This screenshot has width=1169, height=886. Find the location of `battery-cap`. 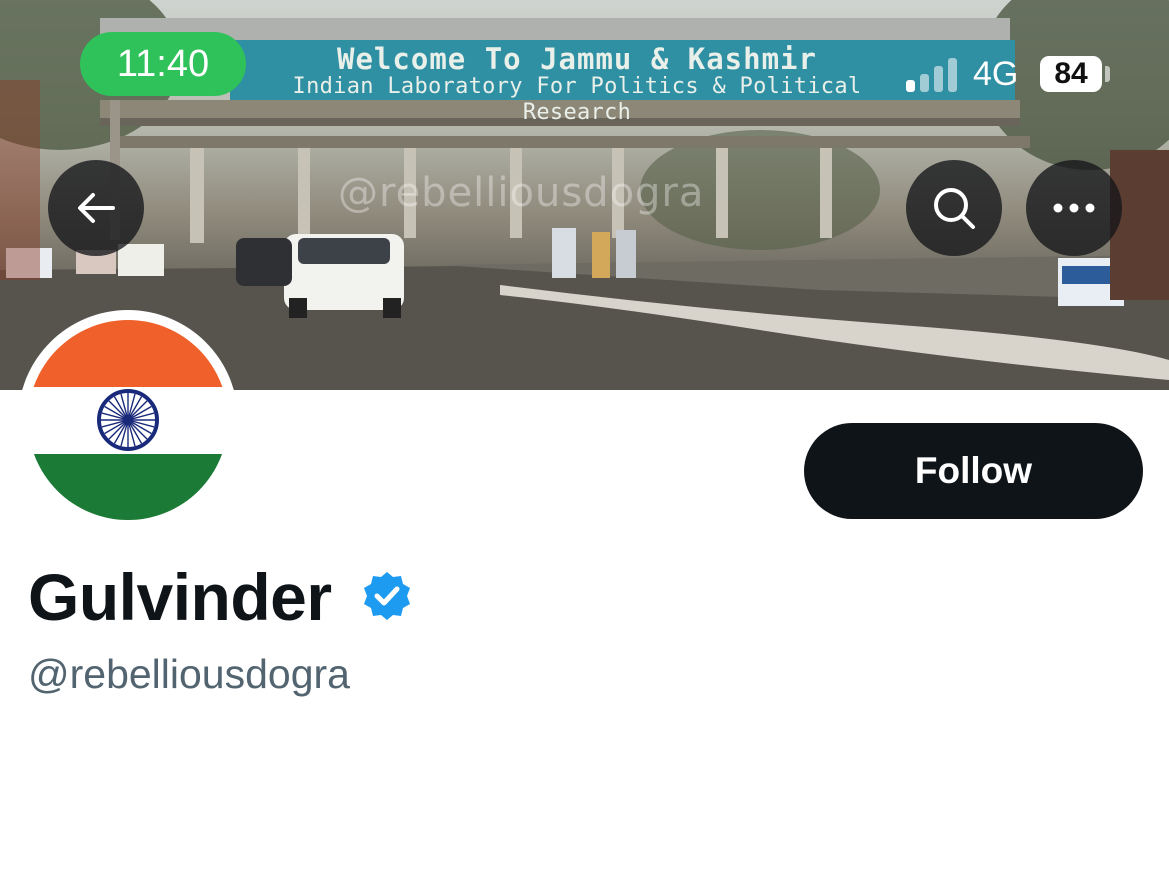

battery-cap is located at coordinates (1107, 74).